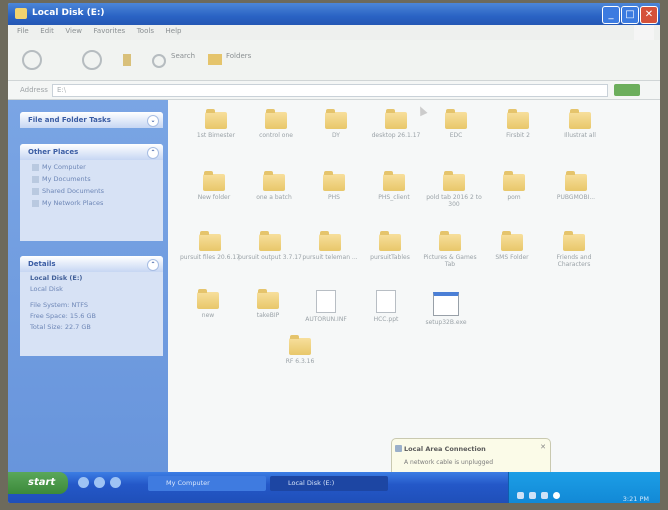  I want to click on settings-file-icon, so click(326, 301).